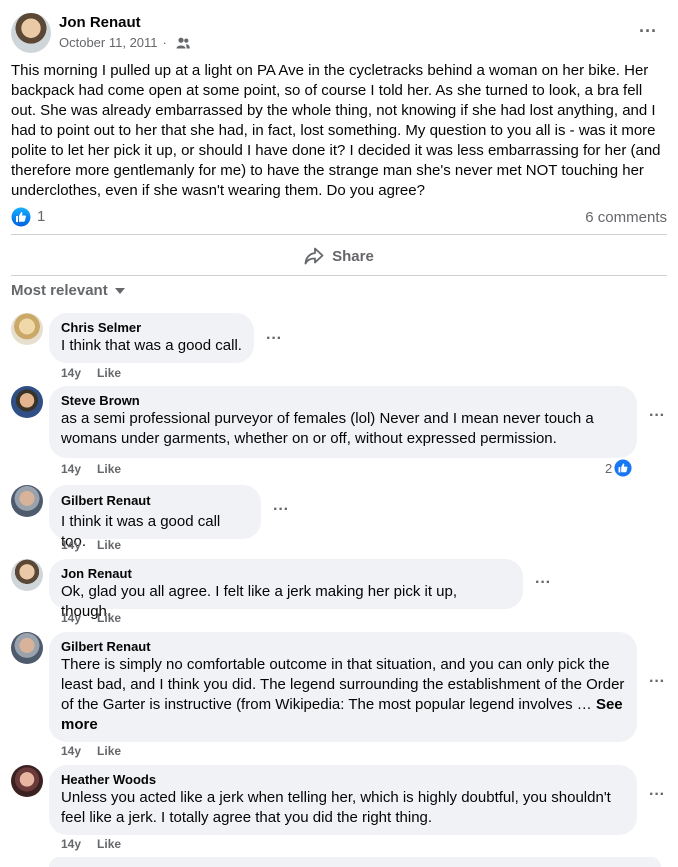 This screenshot has height=867, width=678. I want to click on comment-reaction-count: 2, so click(609, 468).